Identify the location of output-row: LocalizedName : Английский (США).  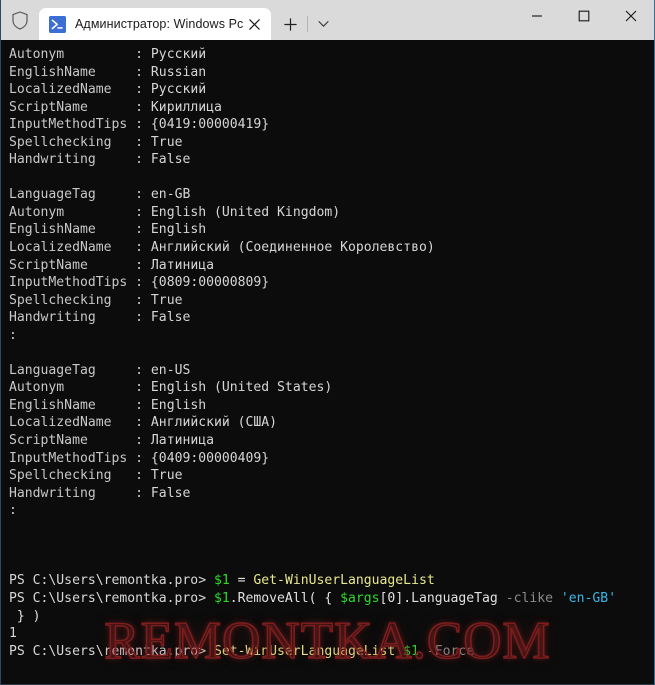
(143, 423).